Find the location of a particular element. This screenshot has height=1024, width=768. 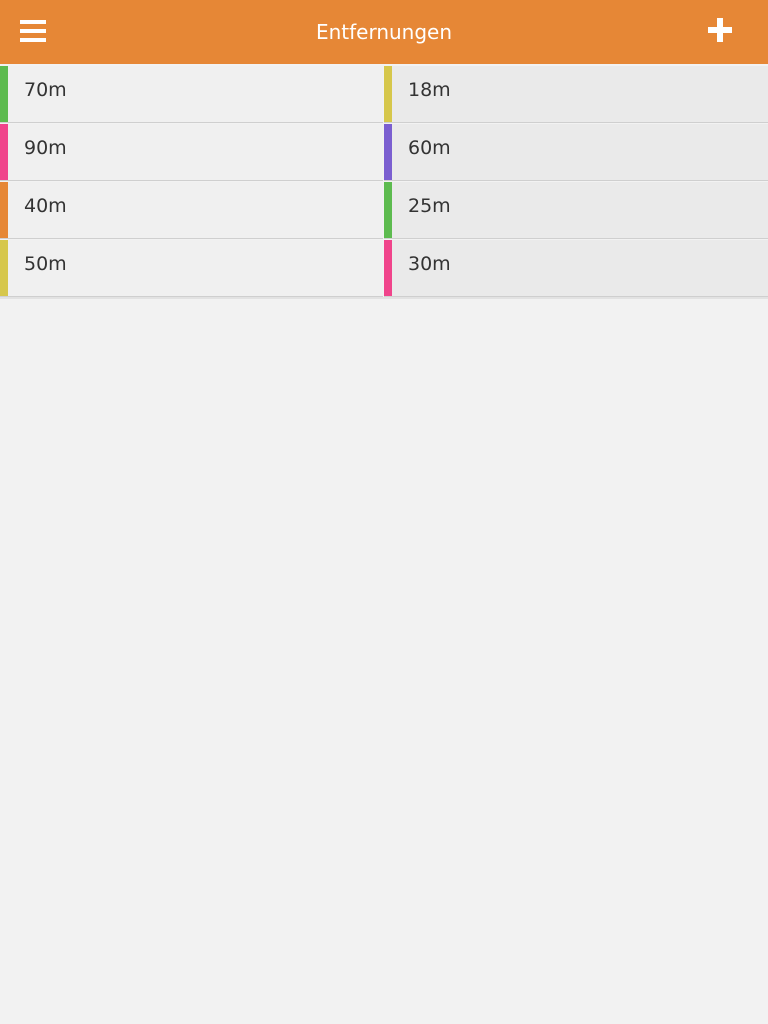

distance-tile: 30m is located at coordinates (576, 268).